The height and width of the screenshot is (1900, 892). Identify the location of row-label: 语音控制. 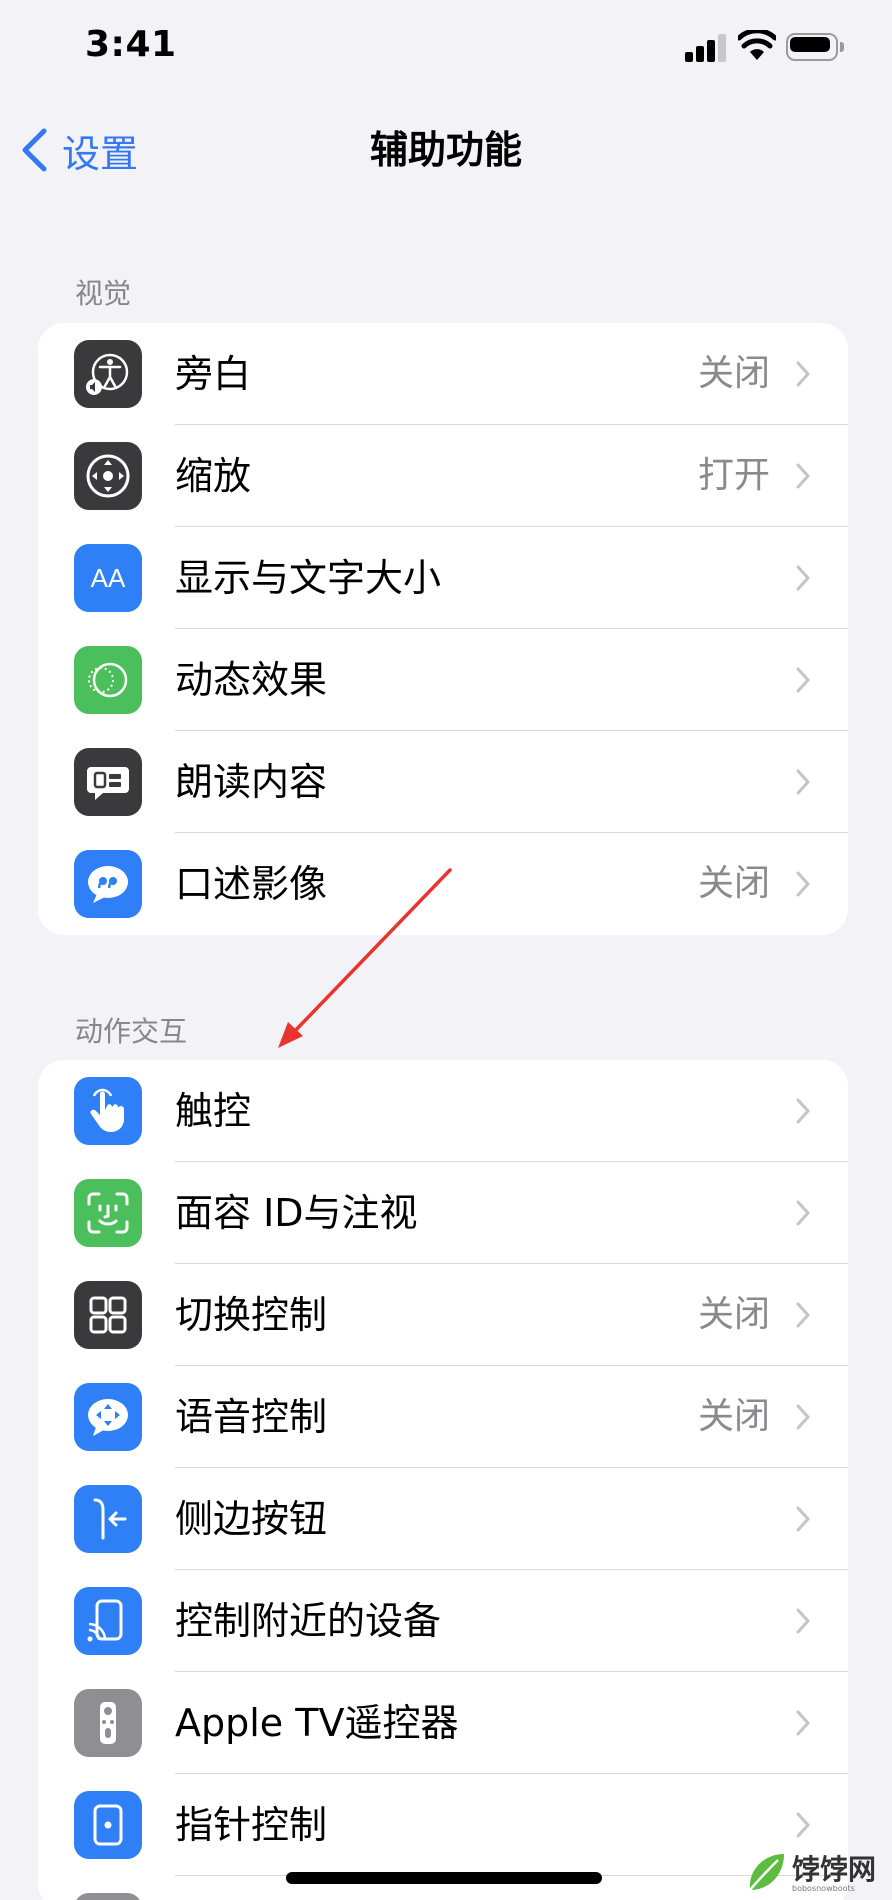
(251, 1417).